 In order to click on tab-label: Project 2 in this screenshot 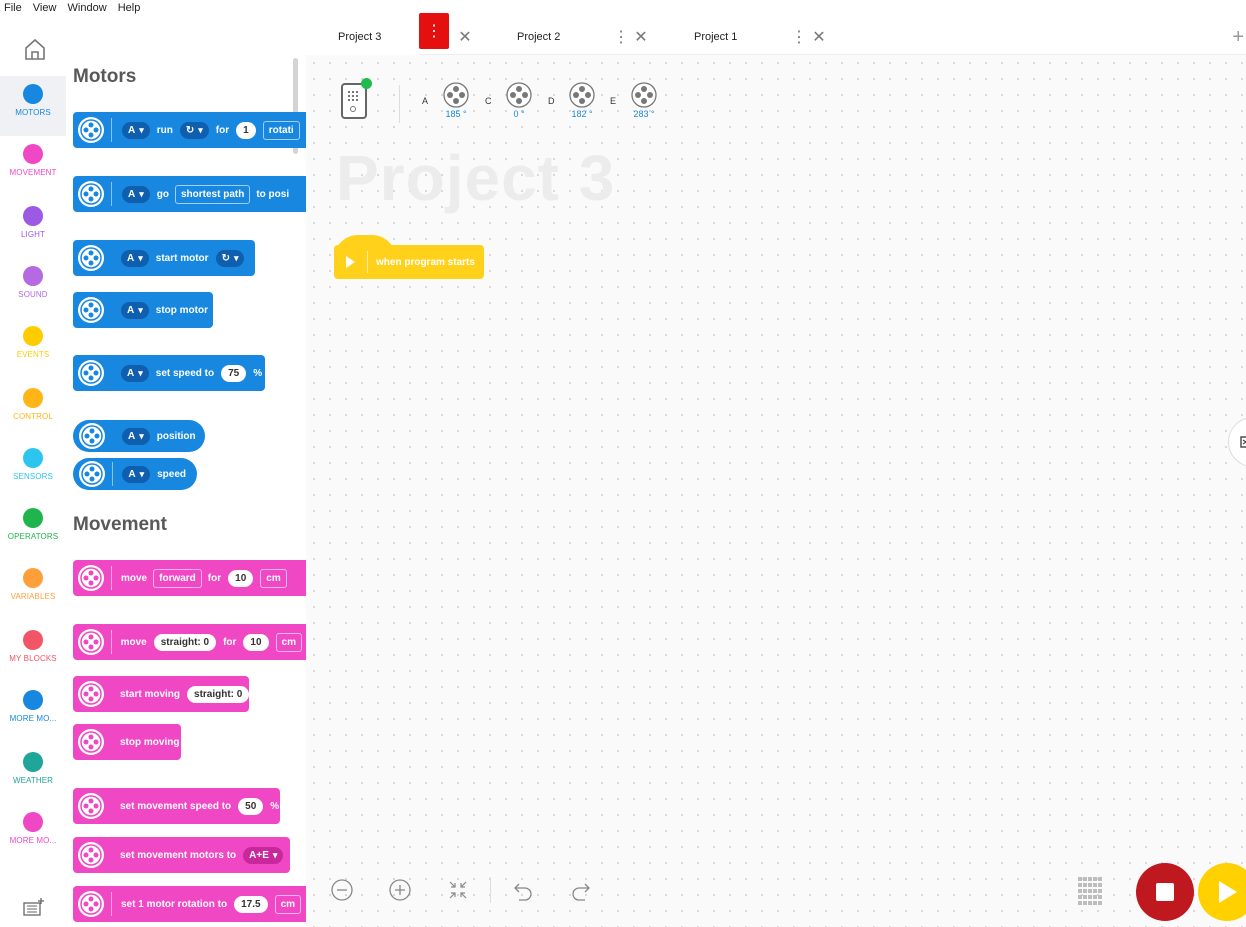, I will do `click(539, 36)`.